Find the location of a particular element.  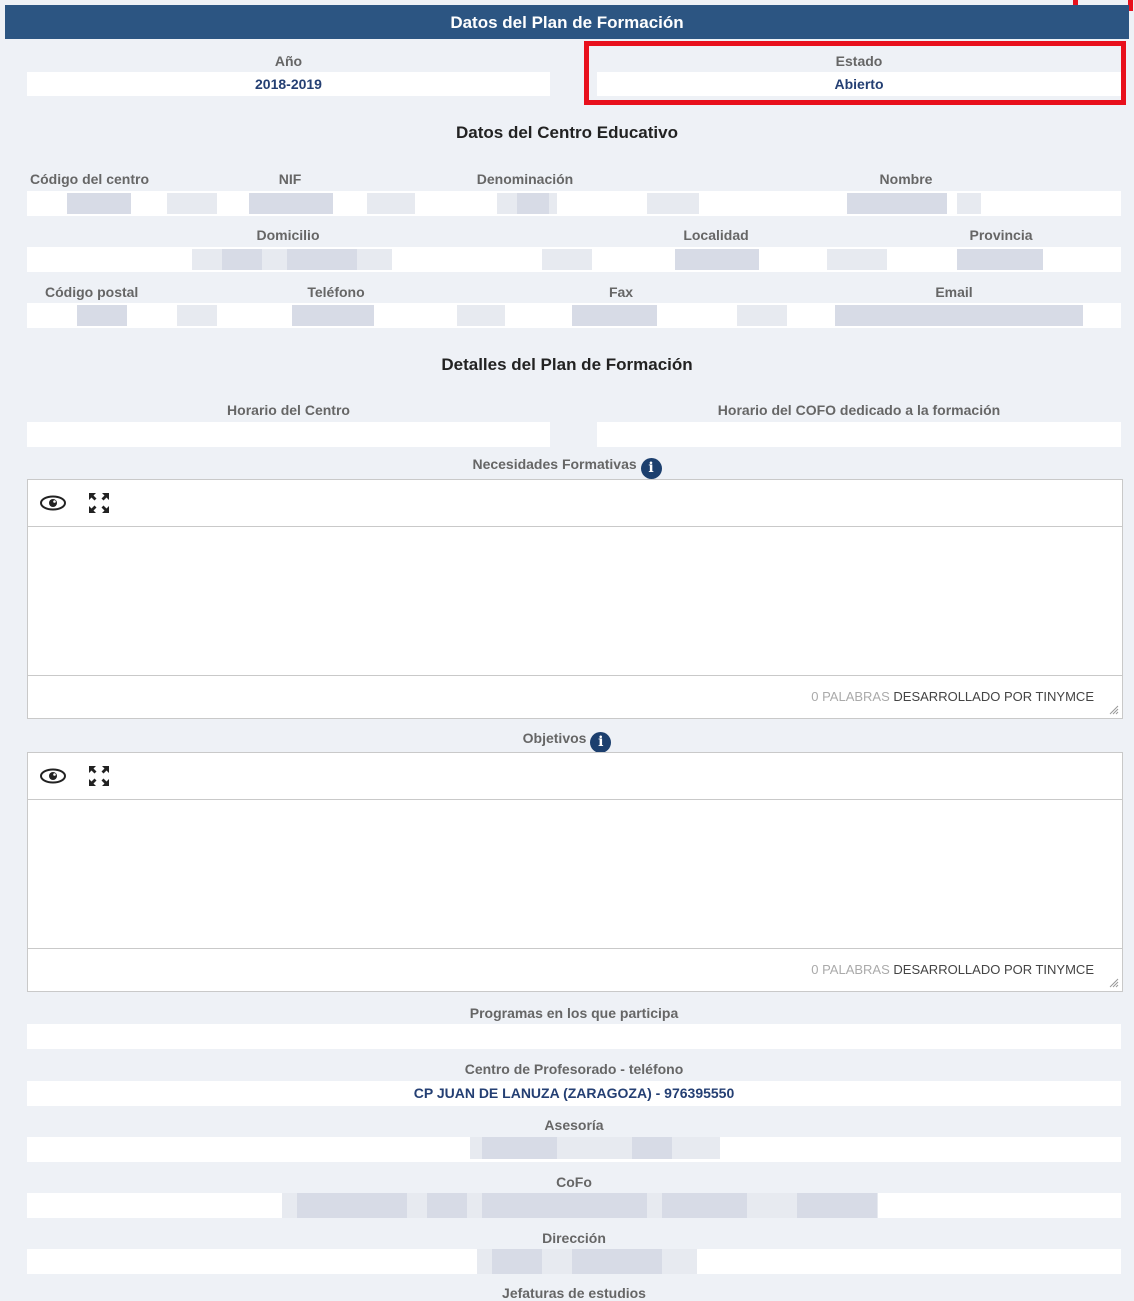

cep-label: Centro de Profesorado - teléfono is located at coordinates (574, 1069).